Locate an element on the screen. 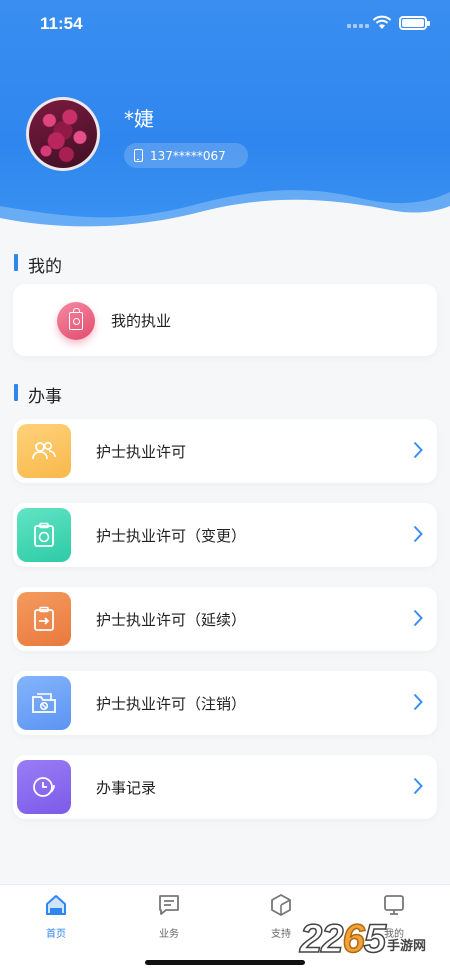 The width and height of the screenshot is (450, 974). task-item-license-cancel: 护士执业许可（注销） is located at coordinates (225, 703).